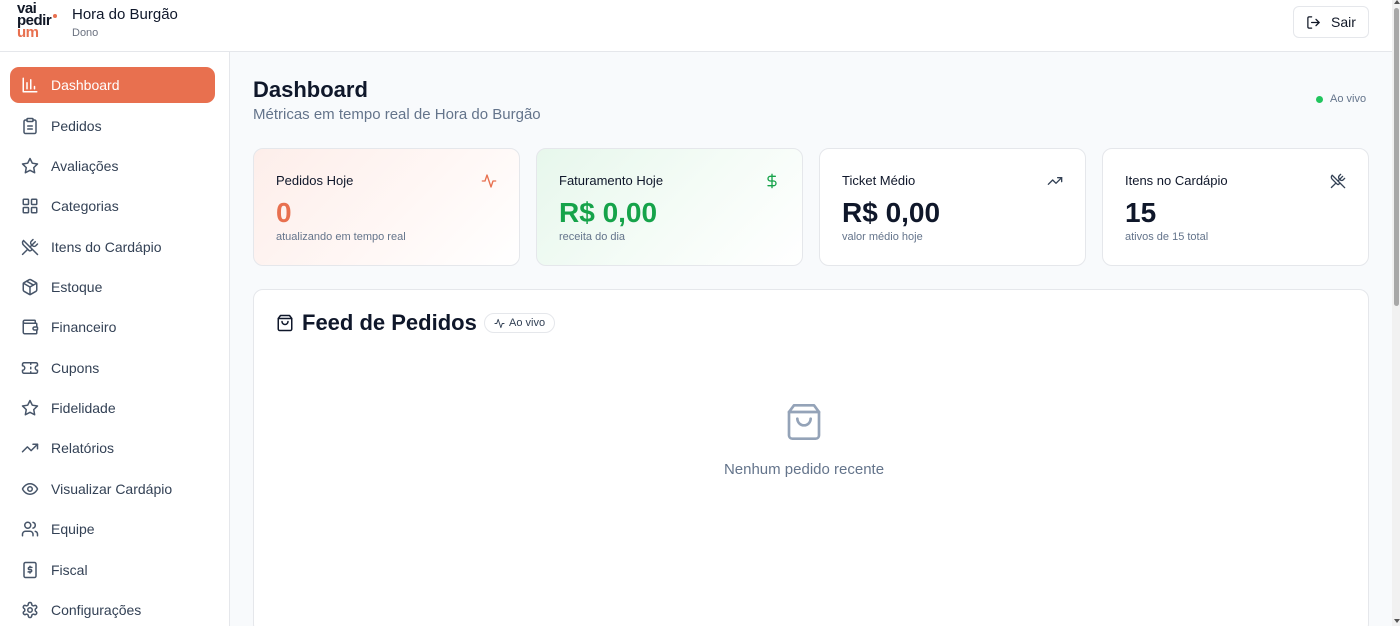 This screenshot has height=626, width=1400. Describe the element at coordinates (112, 529) in the screenshot. I see `sidebar-item-equipe: Equipe` at that location.